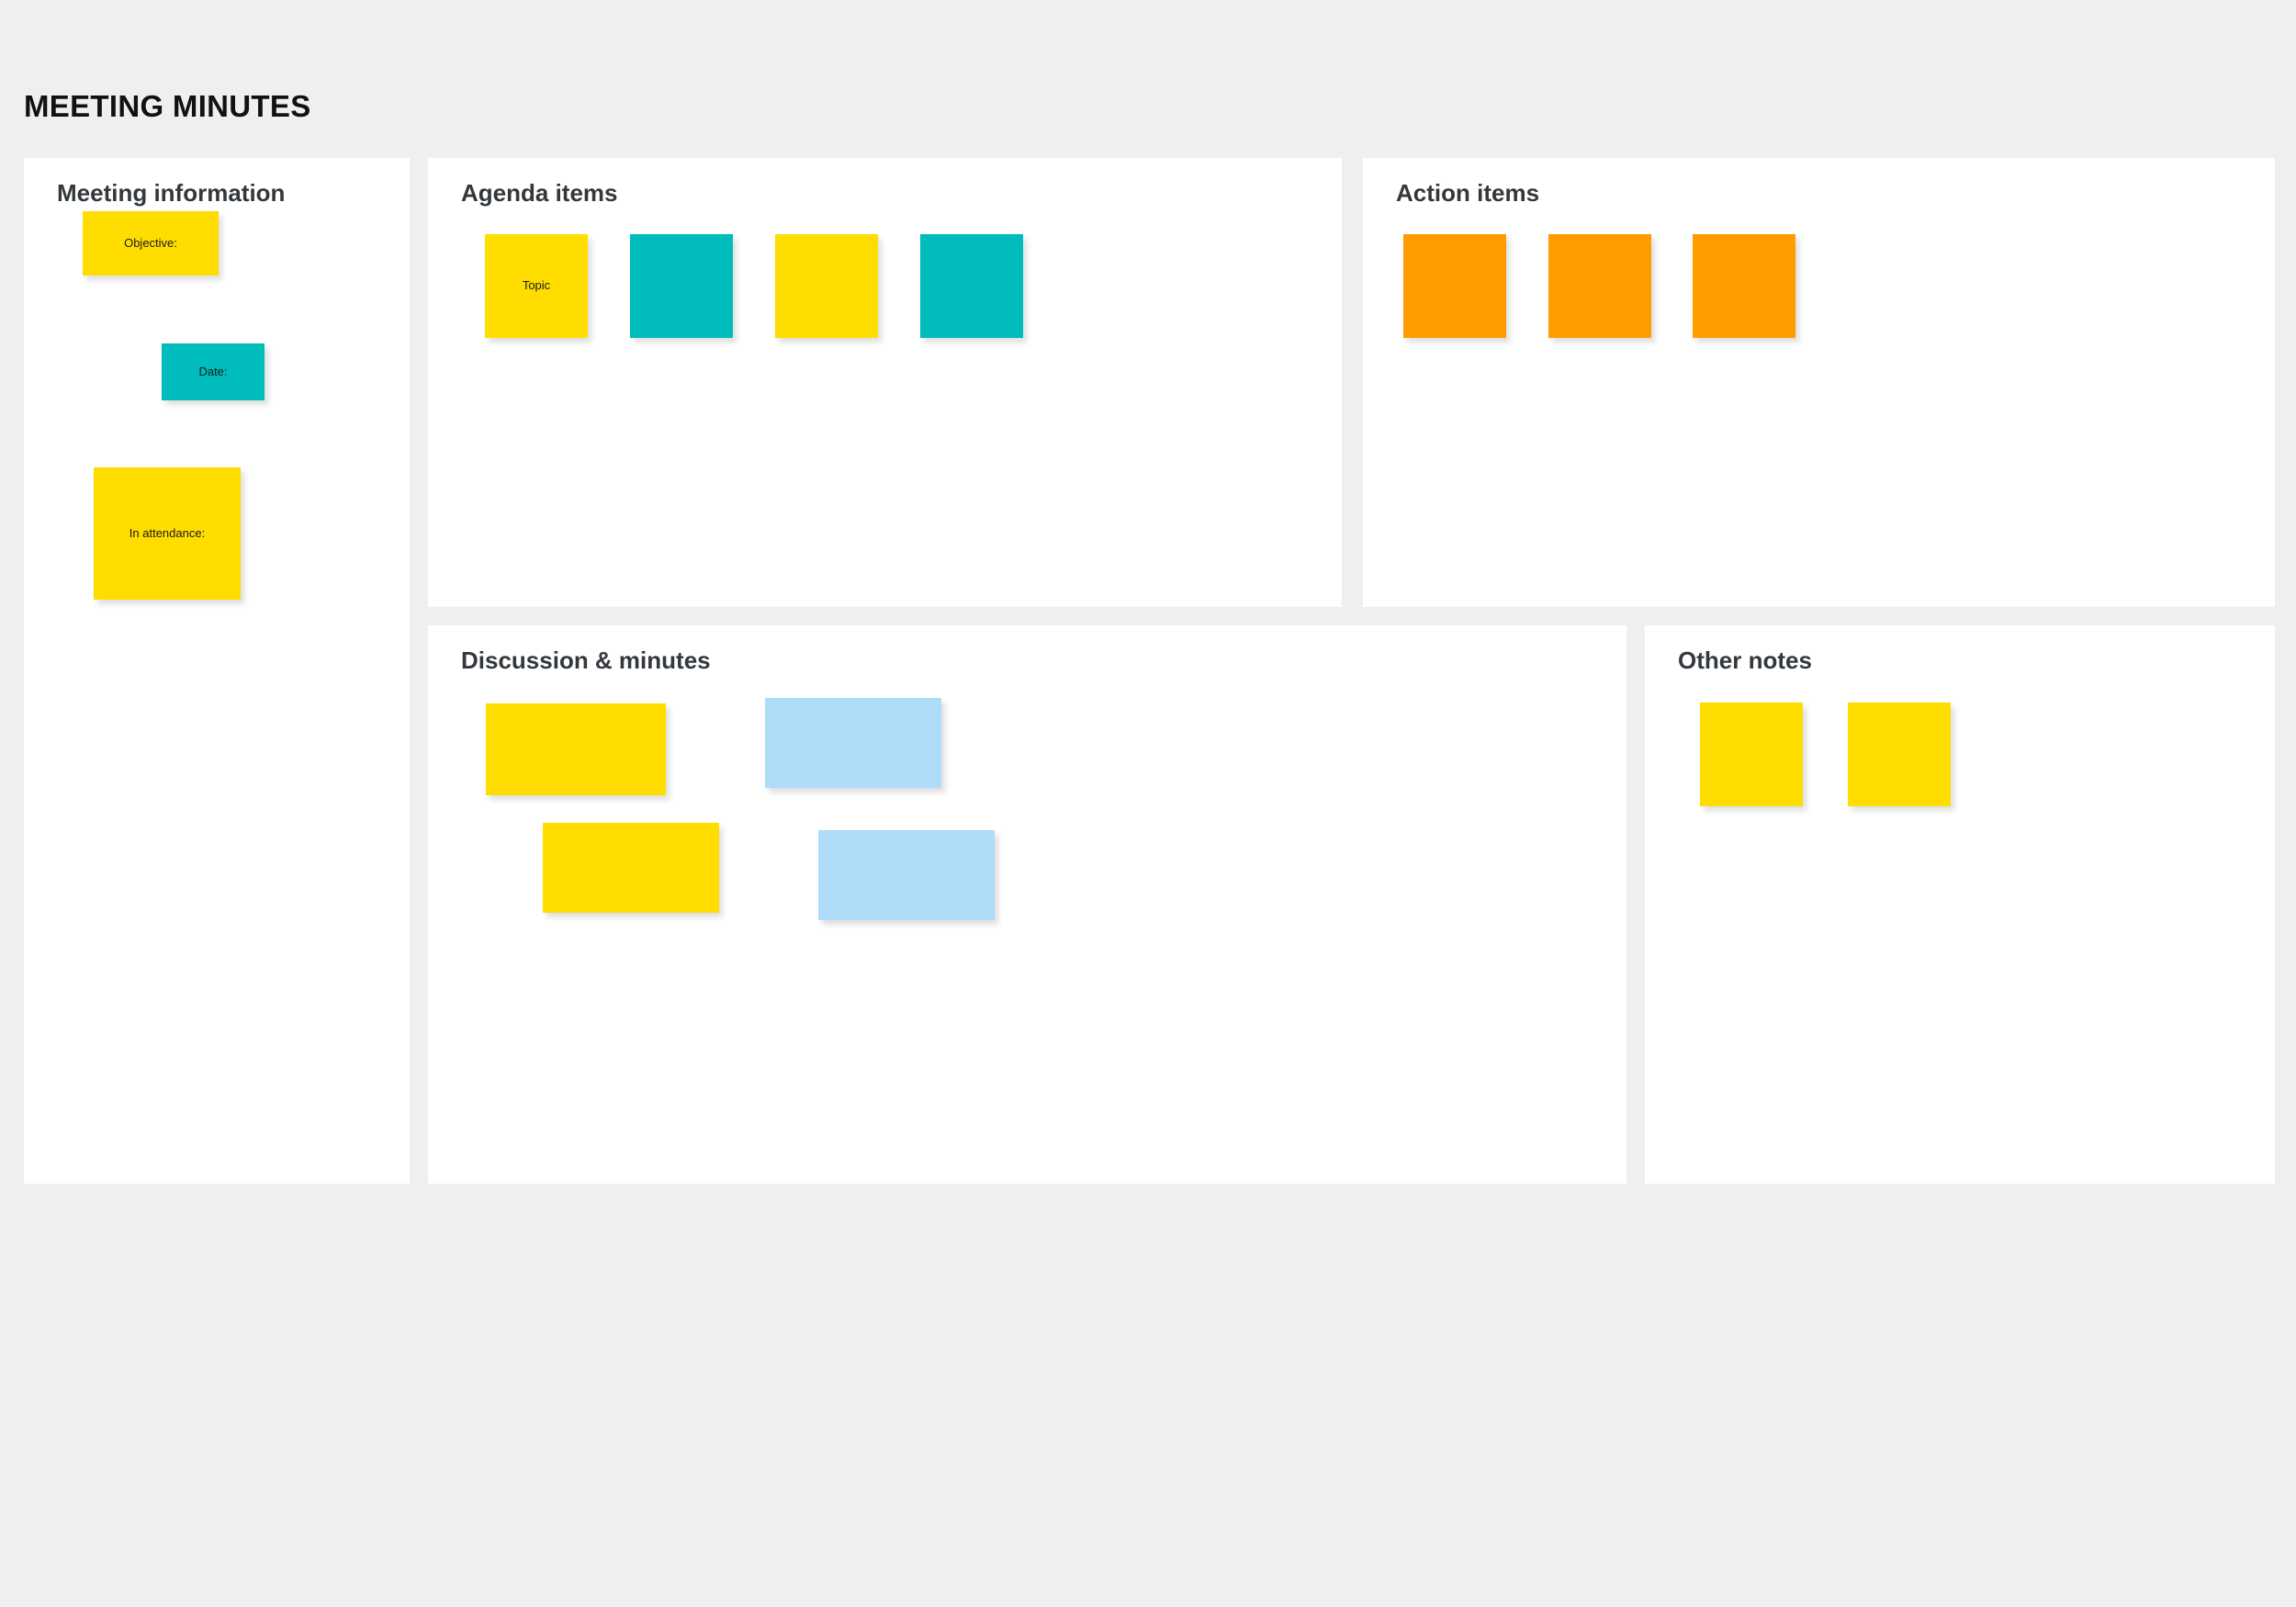  I want to click on sticky-note-label: Topic, so click(536, 285).